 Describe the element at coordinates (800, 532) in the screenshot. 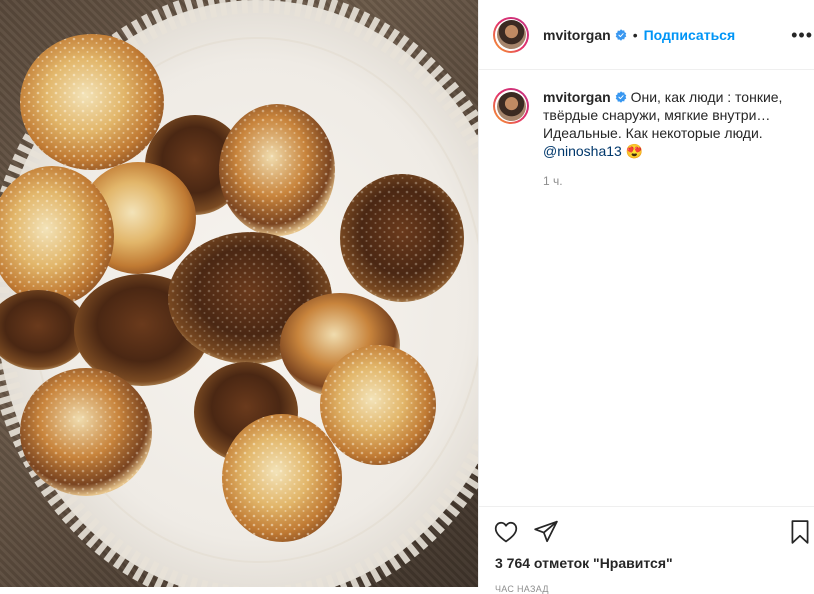

I see `bookmark-icon` at that location.